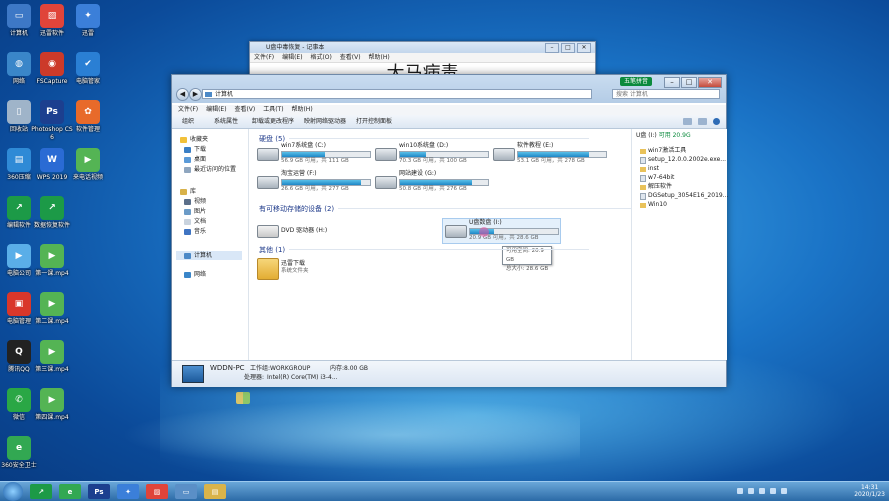 The image size is (889, 501). What do you see at coordinates (195, 159) in the screenshot?
I see `nav-desktop: 桌面` at bounding box center [195, 159].